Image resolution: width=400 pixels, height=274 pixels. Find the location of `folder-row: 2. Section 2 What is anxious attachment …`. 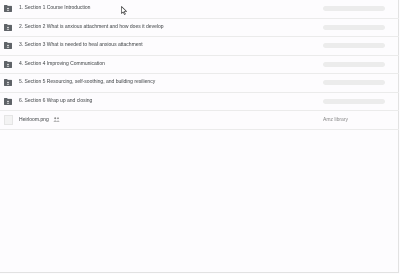

folder-row: 2. Section 2 What is anxious attachment … is located at coordinates (199, 28).